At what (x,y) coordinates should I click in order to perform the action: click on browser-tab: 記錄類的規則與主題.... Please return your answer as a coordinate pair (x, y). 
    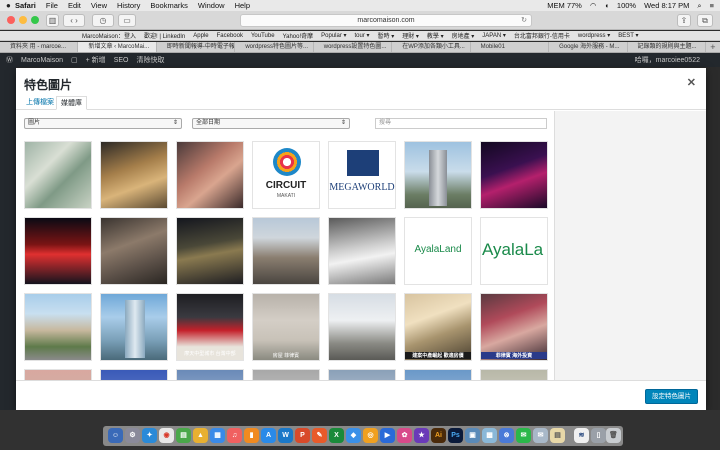
    Looking at the image, I should click on (667, 47).